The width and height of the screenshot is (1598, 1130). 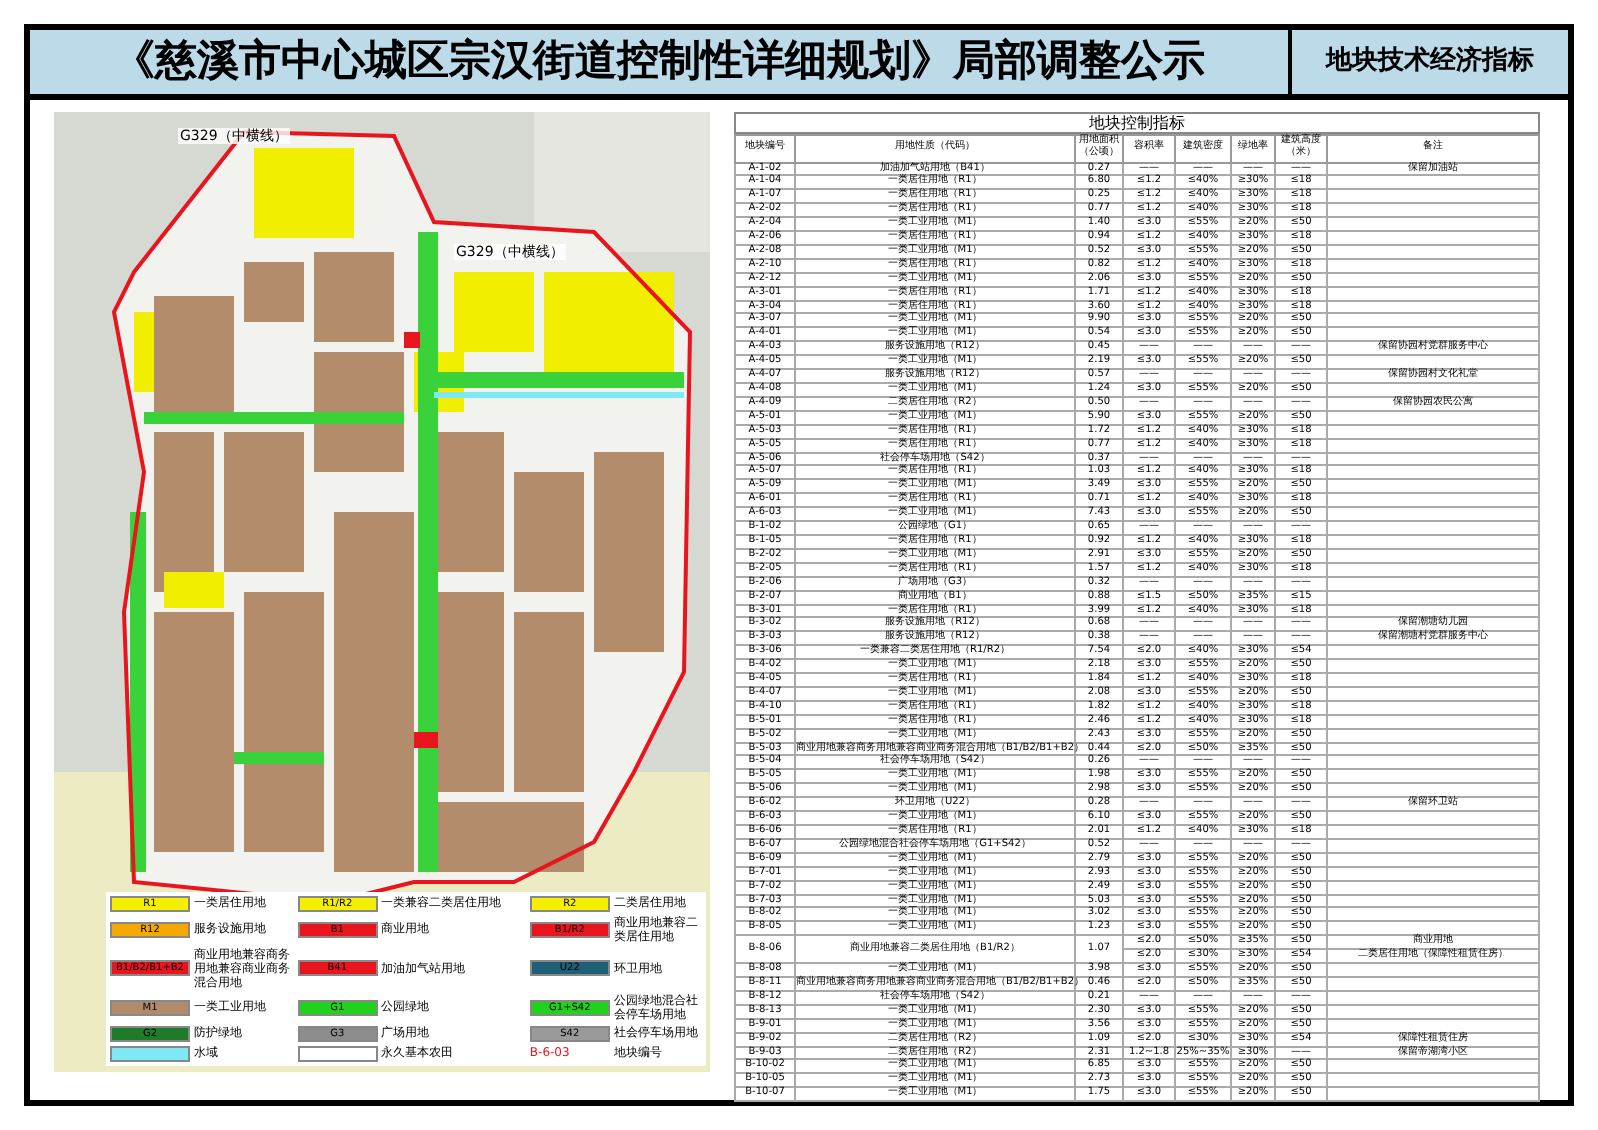 What do you see at coordinates (1428, 61) in the screenshot?
I see `section-label: 地块技术经济指标` at bounding box center [1428, 61].